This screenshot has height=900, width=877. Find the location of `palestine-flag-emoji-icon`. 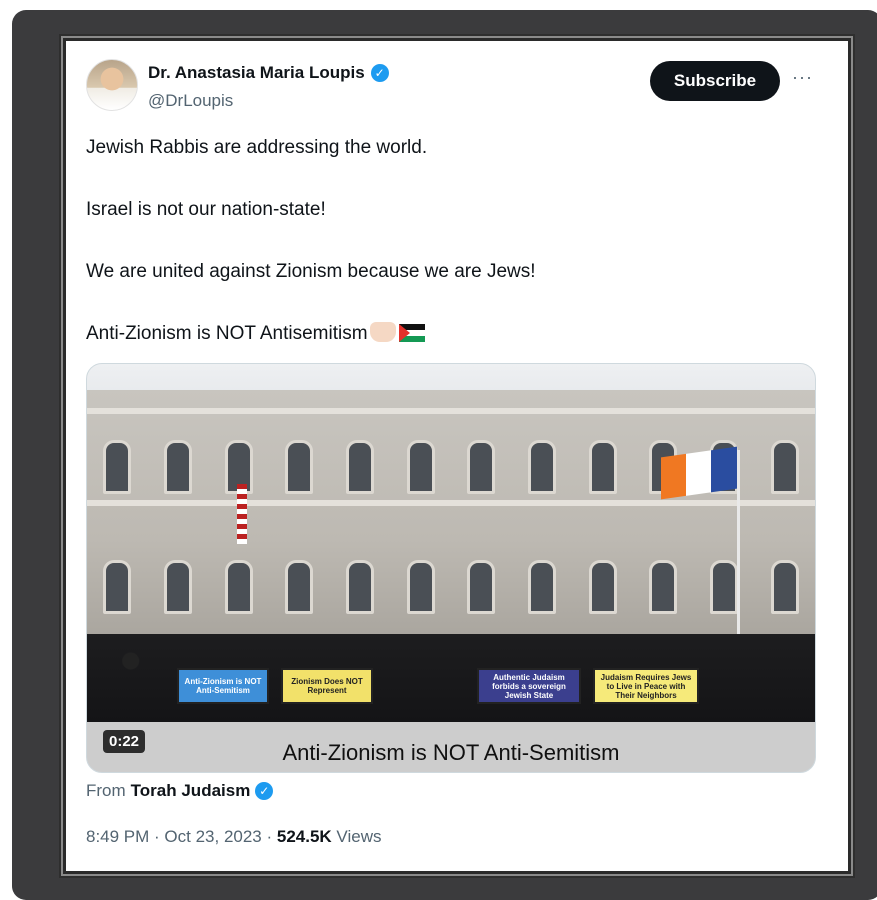

palestine-flag-emoji-icon is located at coordinates (411, 333).